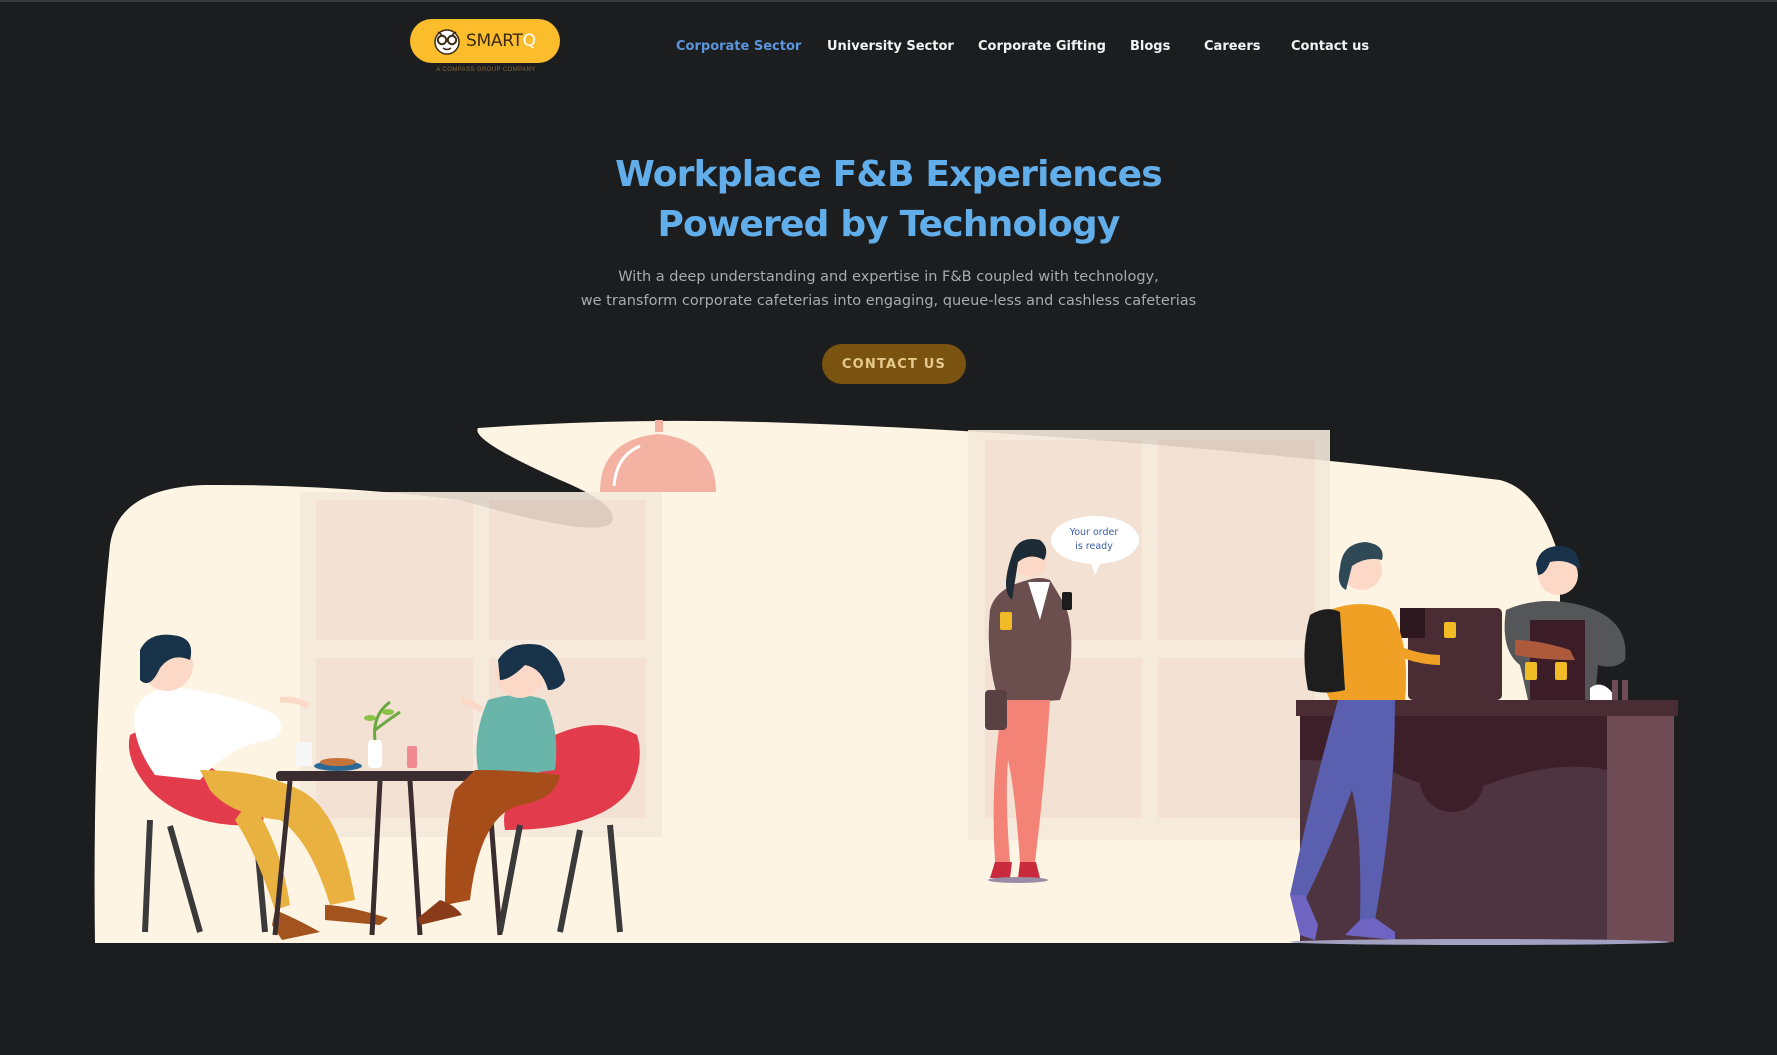 This screenshot has height=1055, width=1777. I want to click on bubble-line-2: is ready, so click(1094, 546).